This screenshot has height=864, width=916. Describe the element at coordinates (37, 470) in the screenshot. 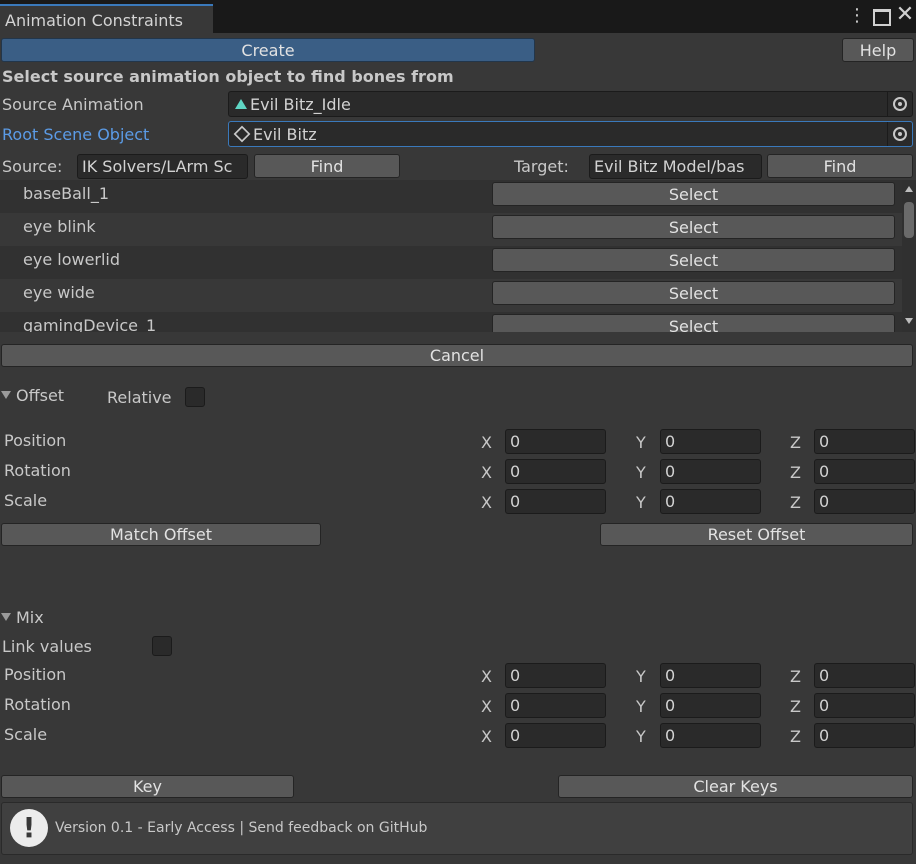

I see `offset-rotation-label: Rotation` at that location.